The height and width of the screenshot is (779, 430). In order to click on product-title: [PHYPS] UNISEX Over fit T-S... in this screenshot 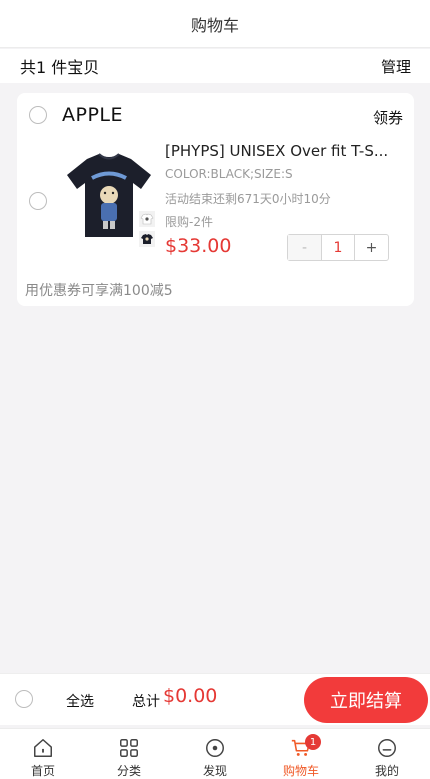, I will do `click(280, 151)`.